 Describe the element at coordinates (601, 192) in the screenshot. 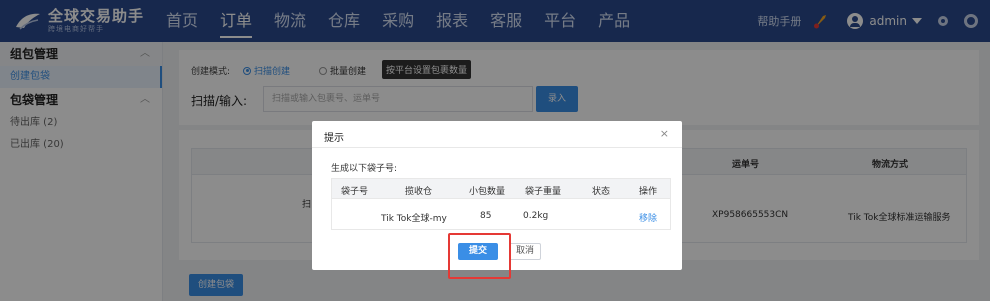

I see `col-status: 状态` at that location.